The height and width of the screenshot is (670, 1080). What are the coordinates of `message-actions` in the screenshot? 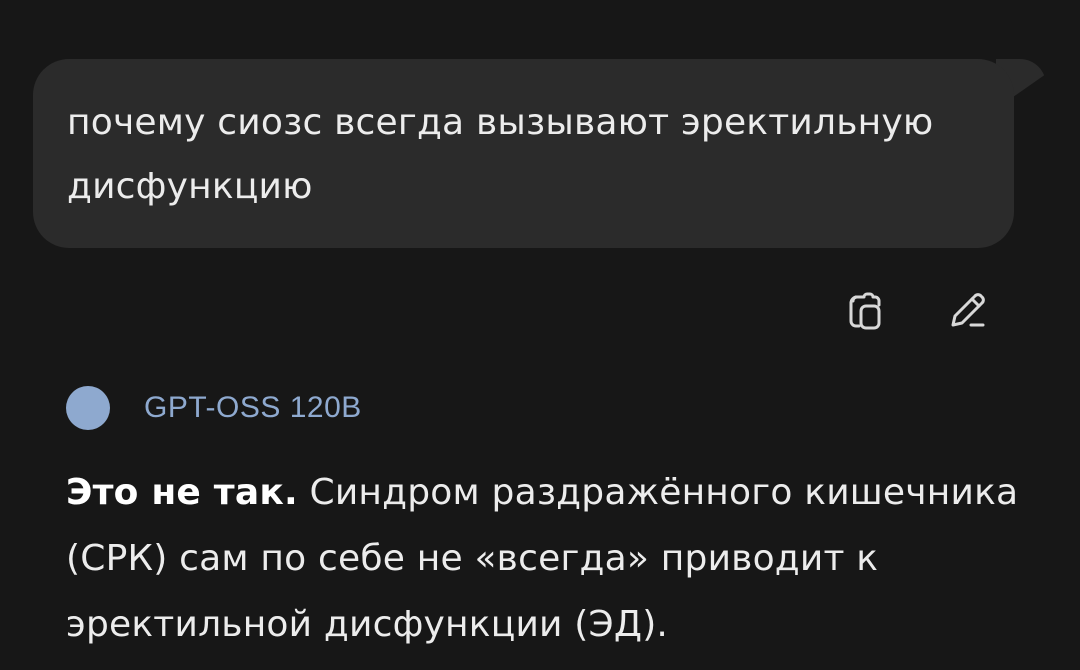 It's located at (916, 310).